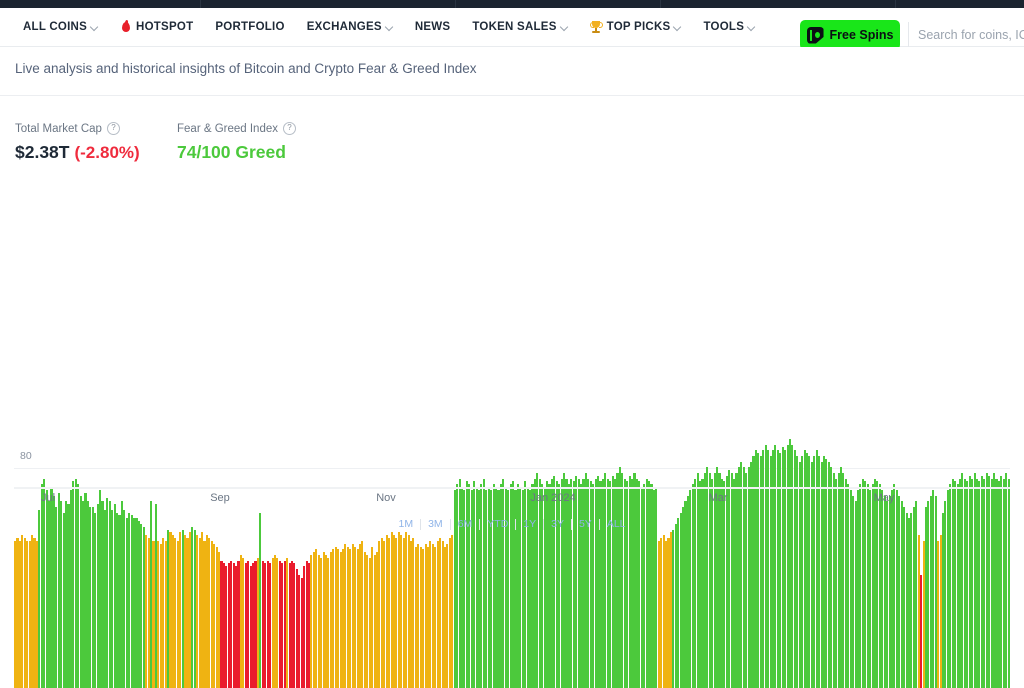 This screenshot has width=1024, height=688. I want to click on free-spins-label: Free Spins, so click(862, 35).